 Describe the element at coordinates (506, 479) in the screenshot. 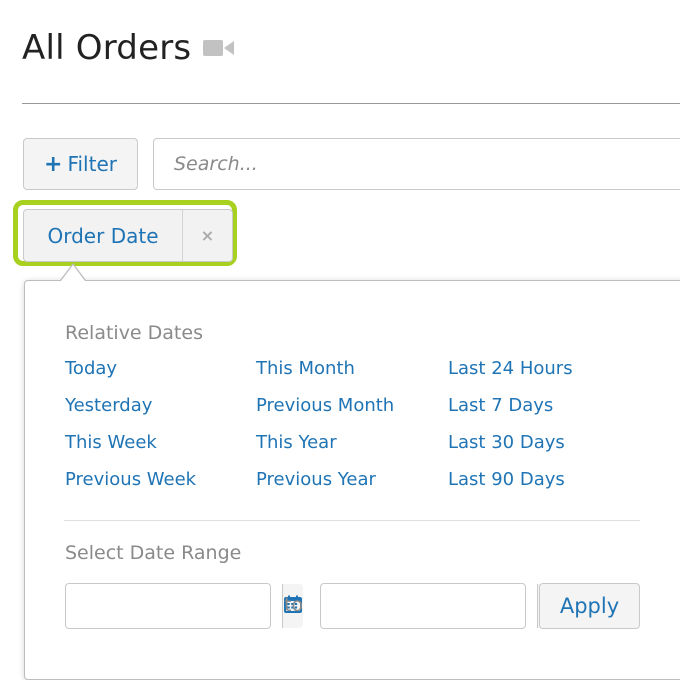

I see `relative-date-last-90-days: Last 90 Days` at that location.